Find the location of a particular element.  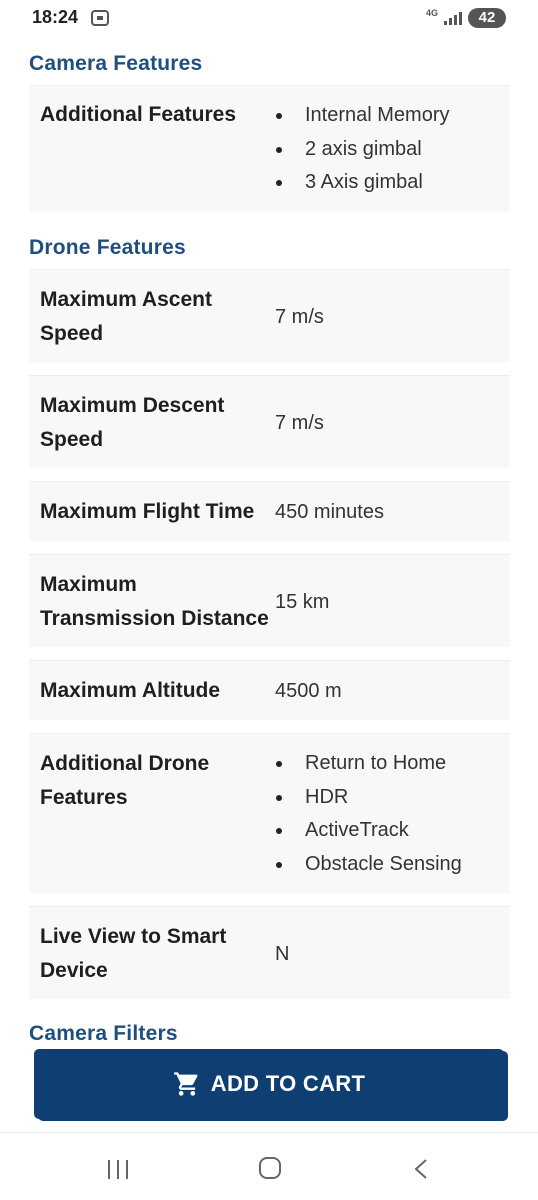

network-type-label: 4G is located at coordinates (432, 13).